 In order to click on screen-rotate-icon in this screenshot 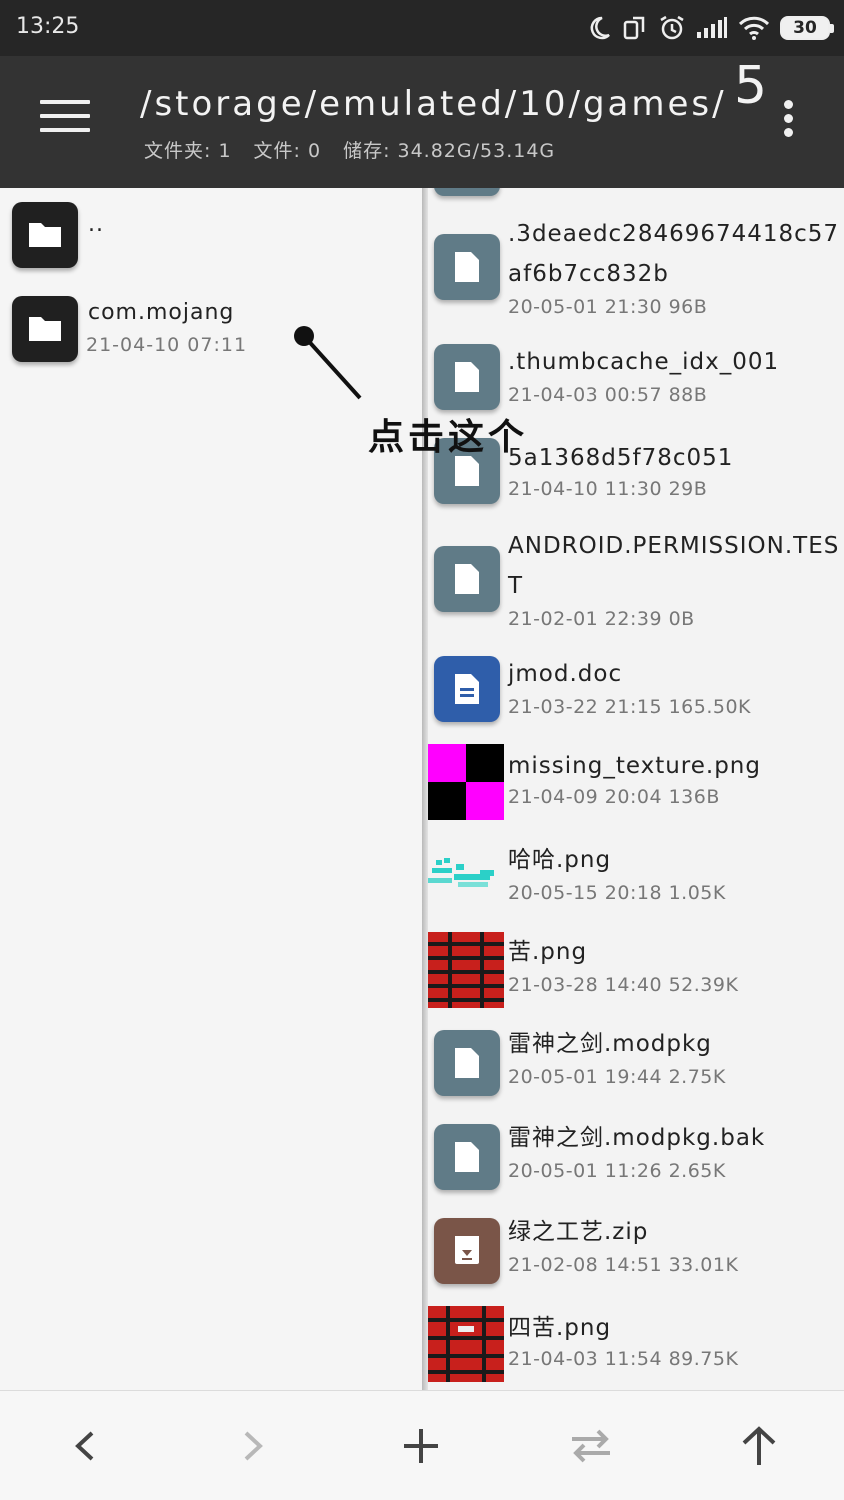, I will do `click(635, 28)`.